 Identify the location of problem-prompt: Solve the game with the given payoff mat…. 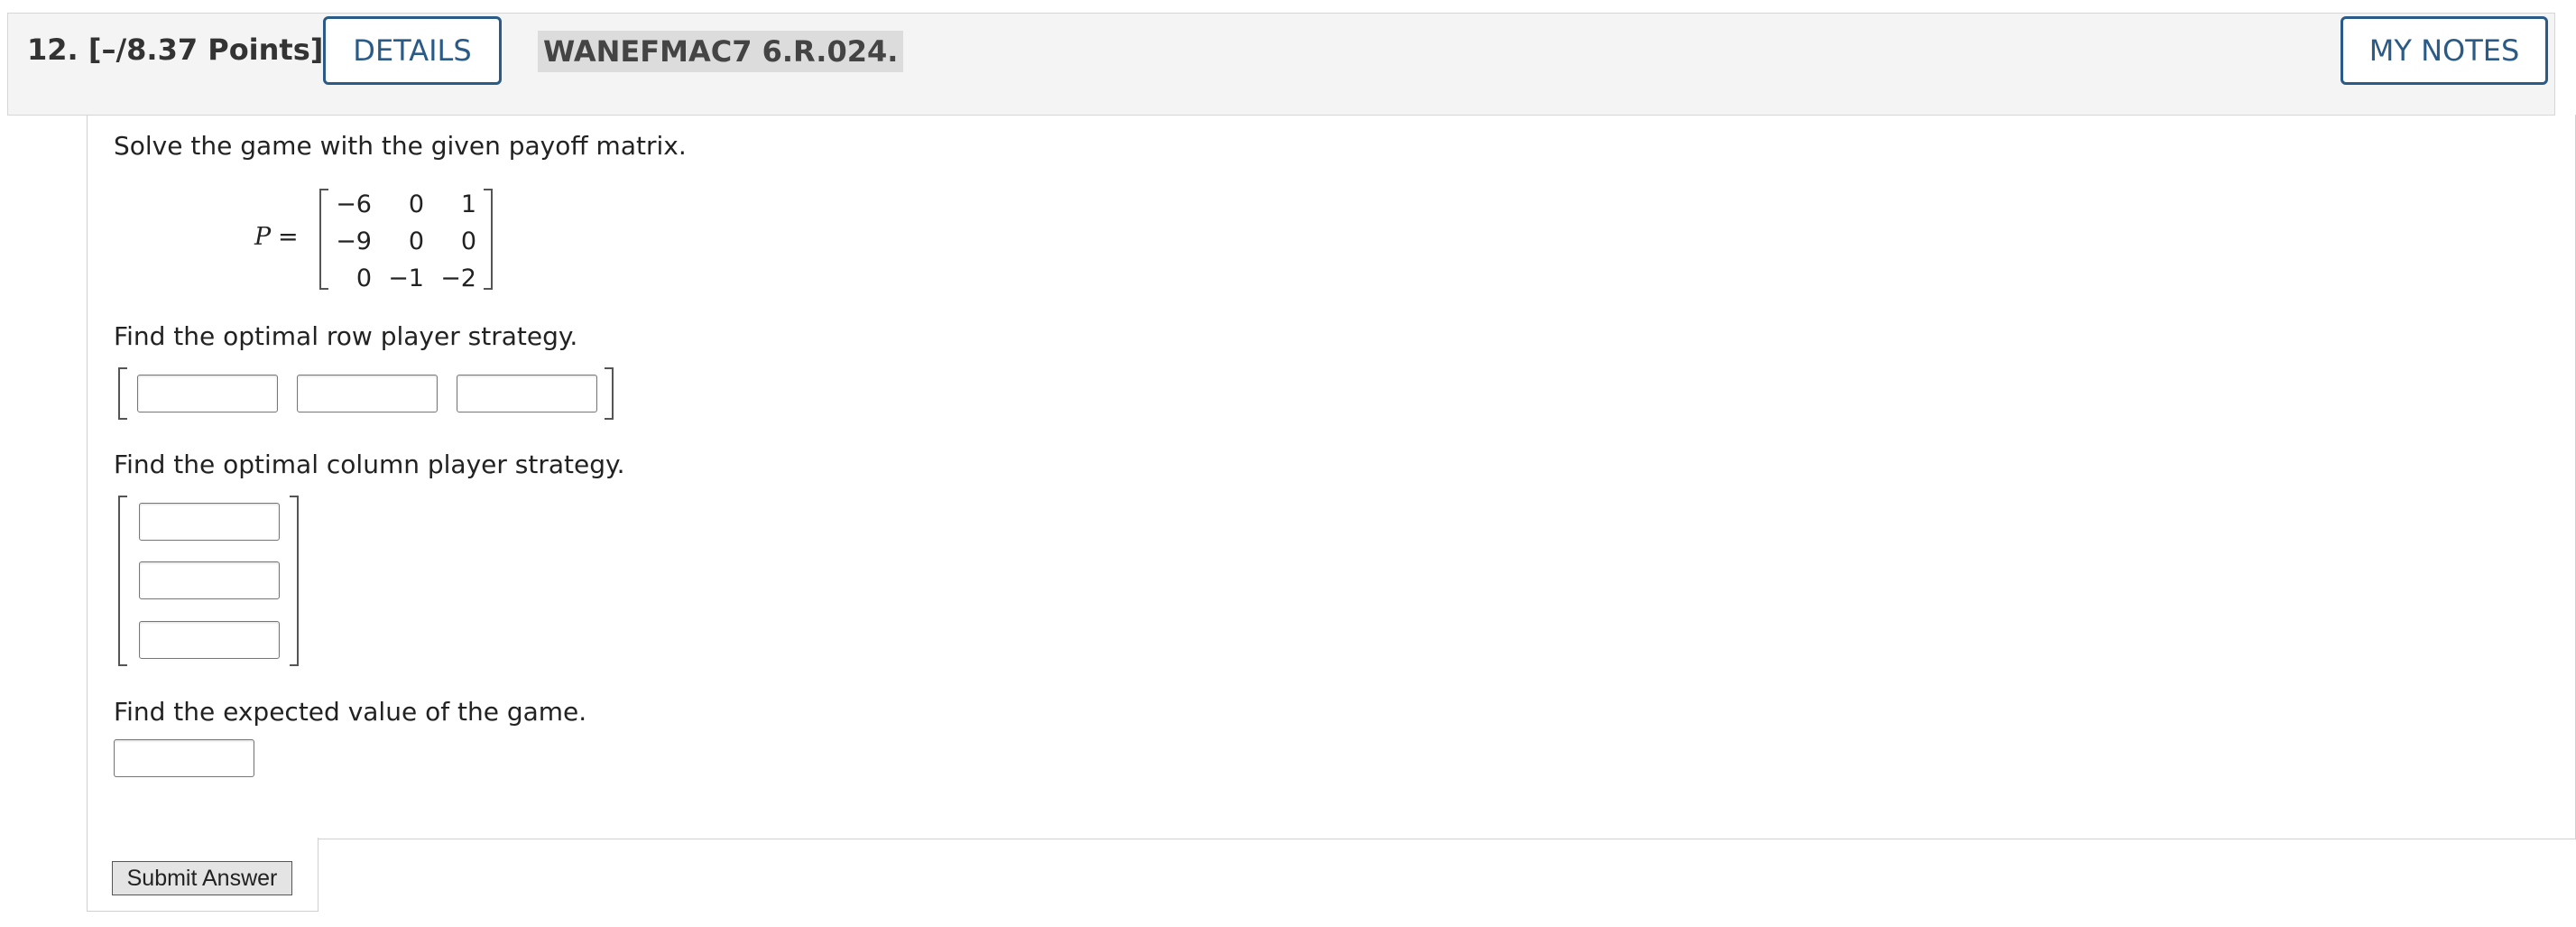
(400, 146).